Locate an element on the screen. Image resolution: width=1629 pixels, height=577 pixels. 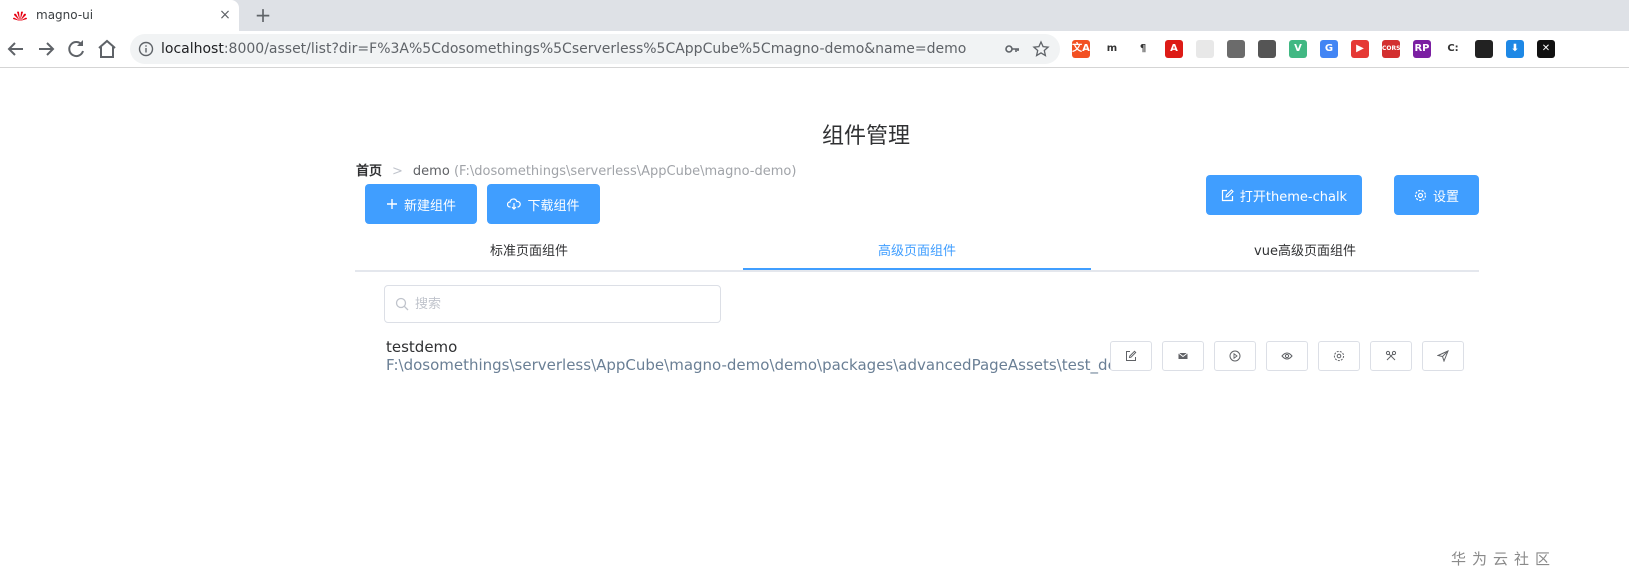
download-ext-icon: ⬇ is located at coordinates (1515, 49).